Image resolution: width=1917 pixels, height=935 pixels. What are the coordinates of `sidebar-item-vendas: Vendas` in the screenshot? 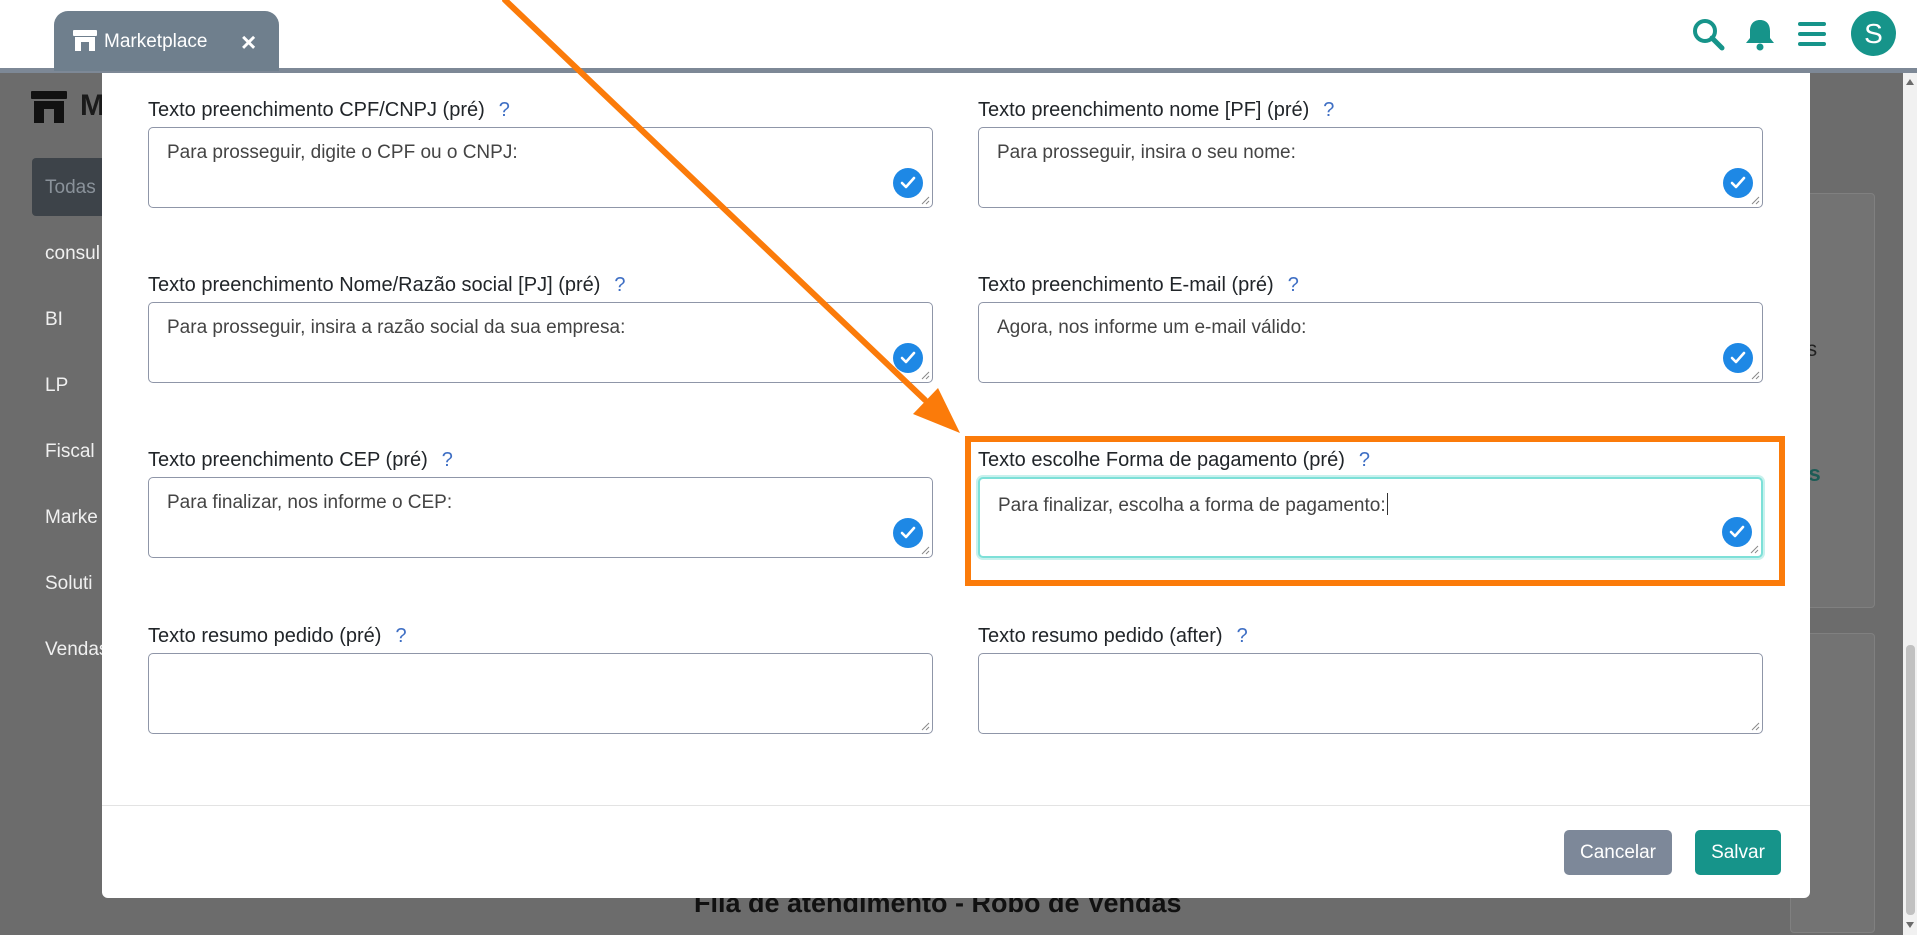 It's located at (76, 650).